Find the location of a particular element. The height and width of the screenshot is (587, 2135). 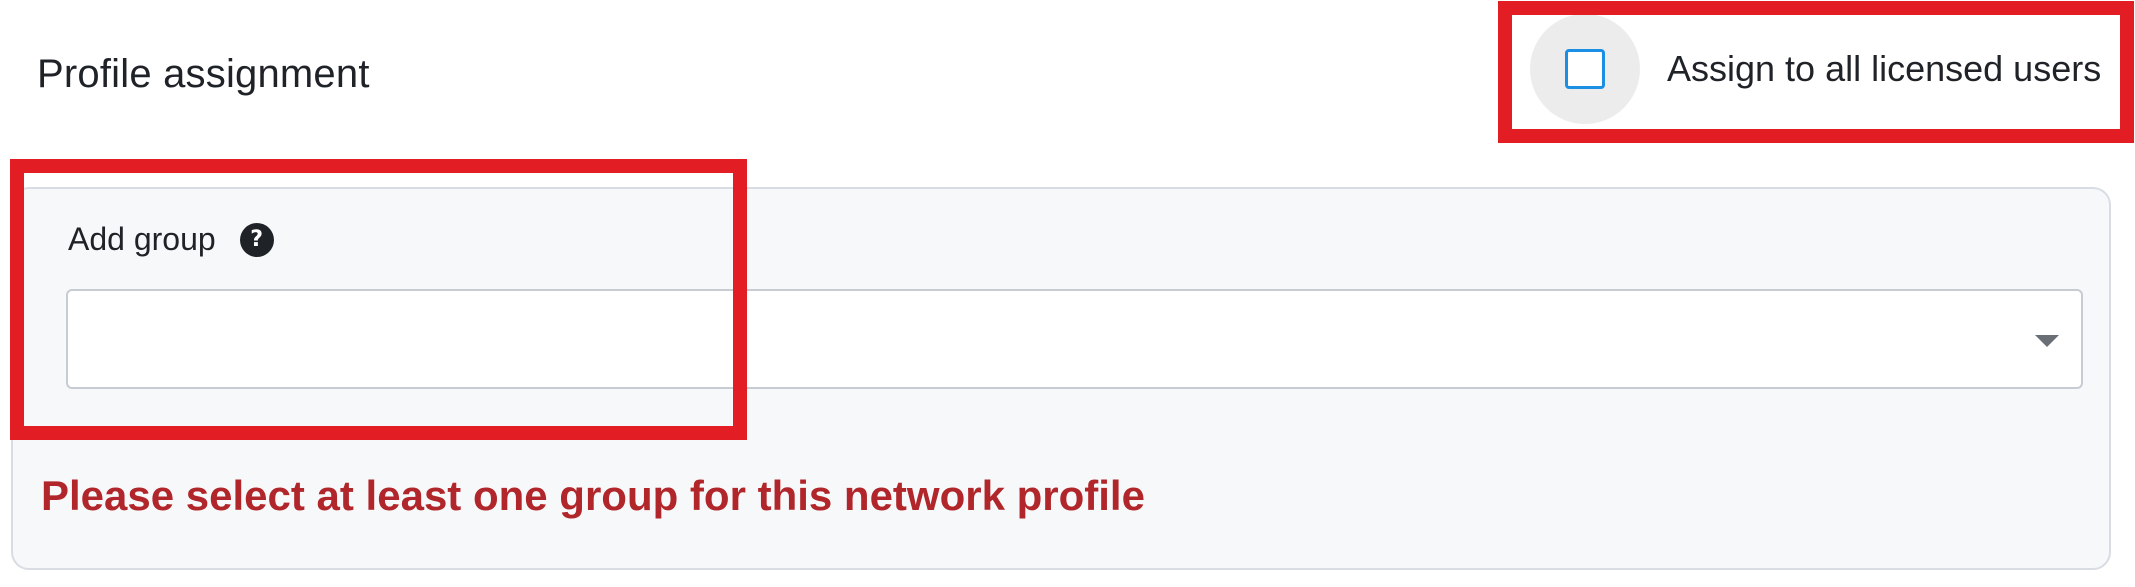

group-label-row: Add group ? is located at coordinates (171, 239).